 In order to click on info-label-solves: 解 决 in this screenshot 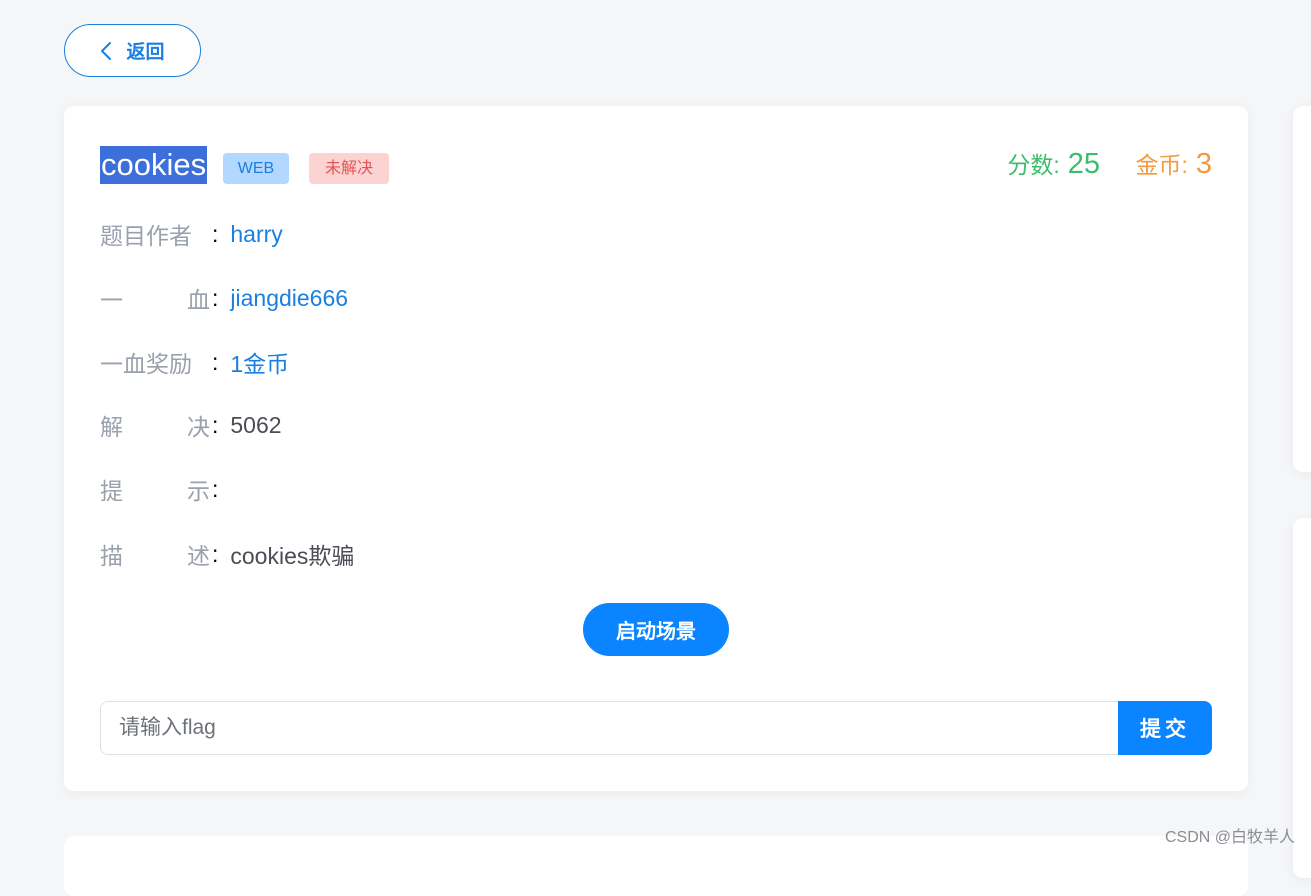, I will do `click(155, 427)`.